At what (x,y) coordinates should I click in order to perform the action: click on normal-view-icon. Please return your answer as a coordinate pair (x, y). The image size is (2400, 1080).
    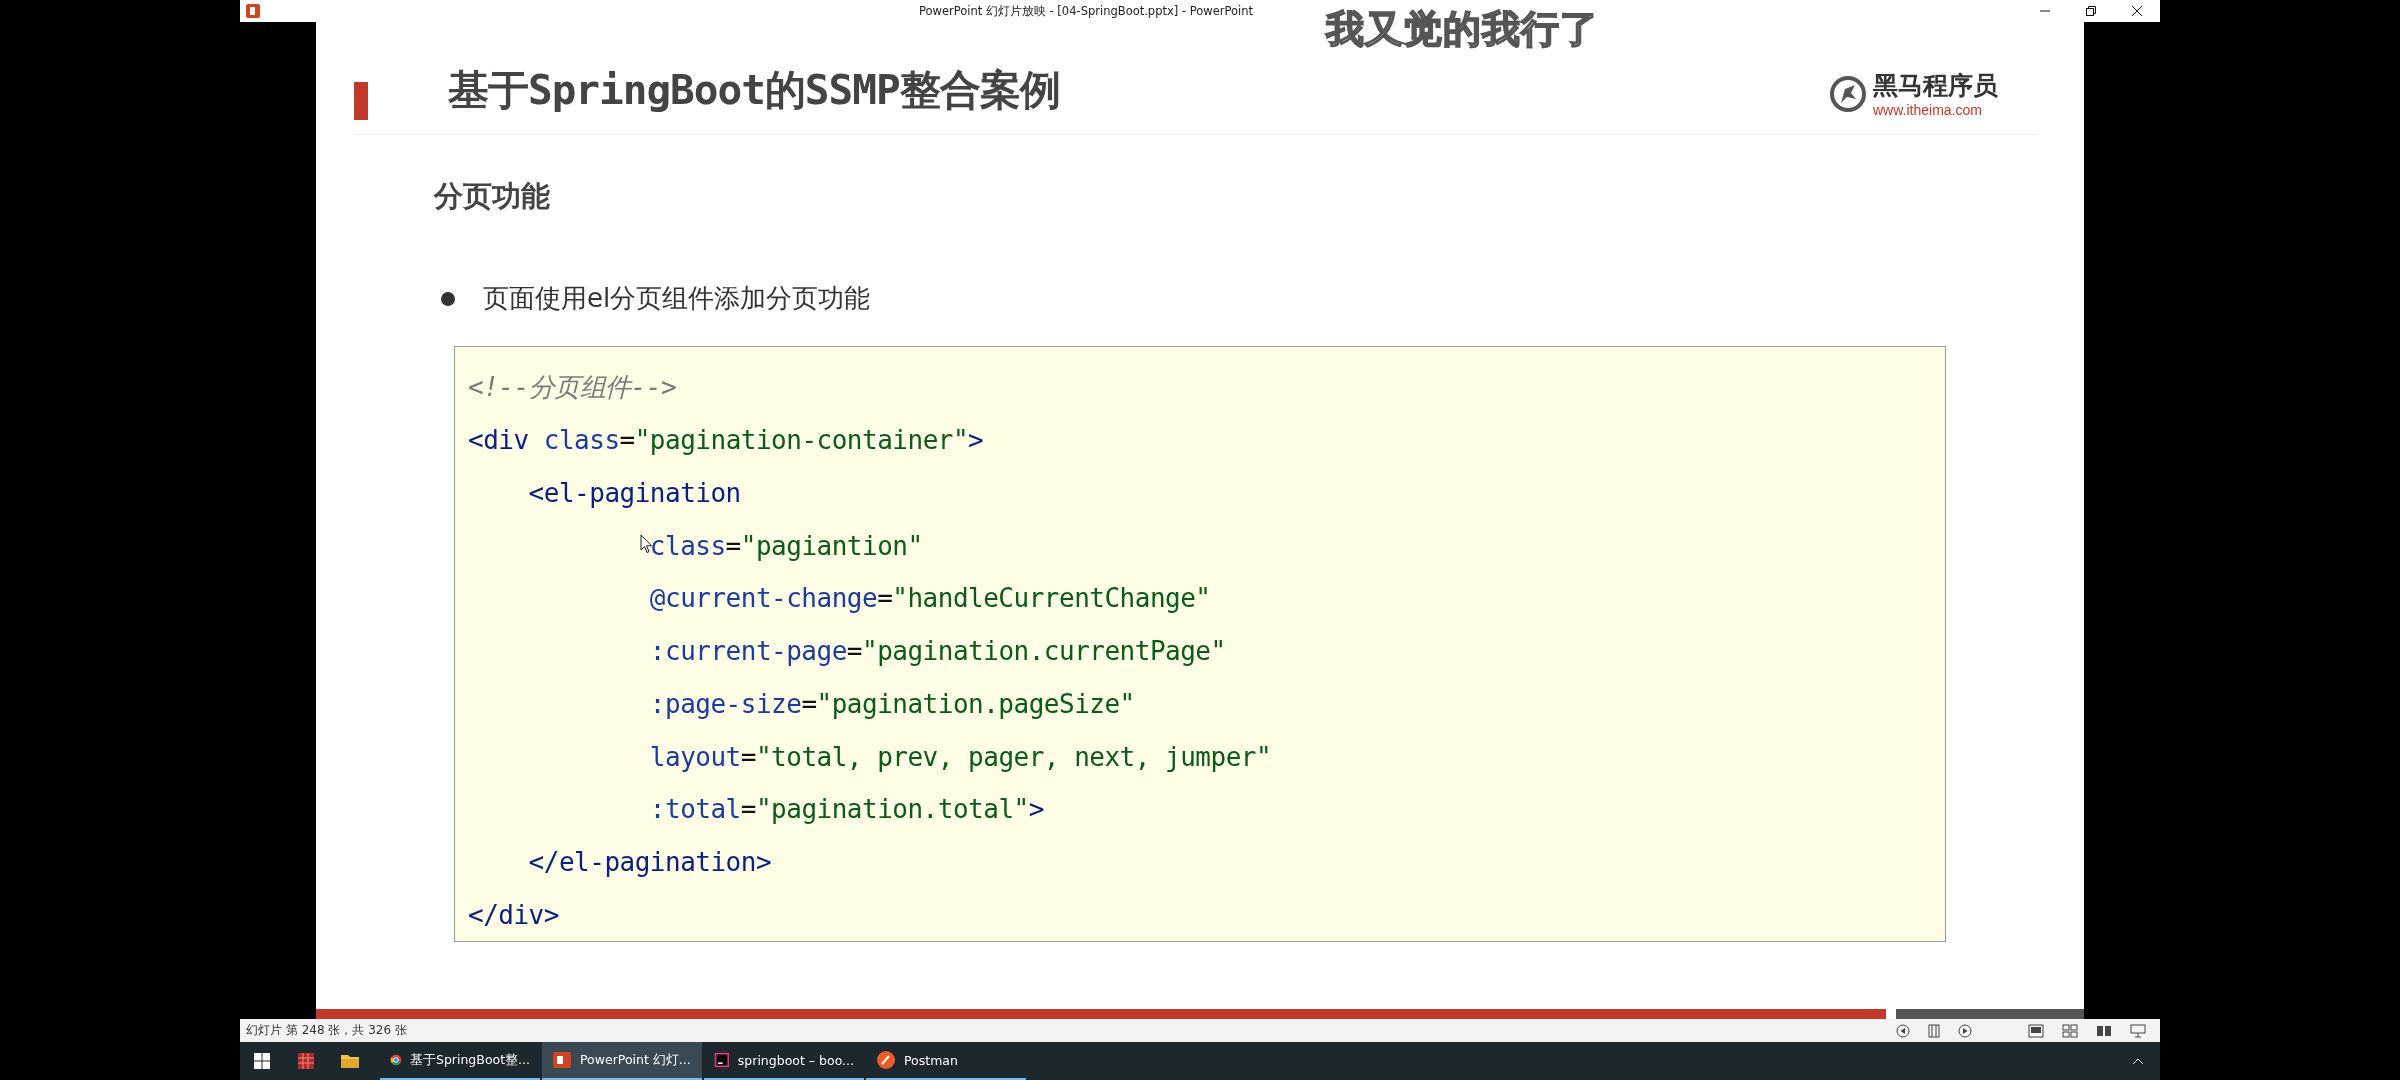
    Looking at the image, I should click on (2036, 1030).